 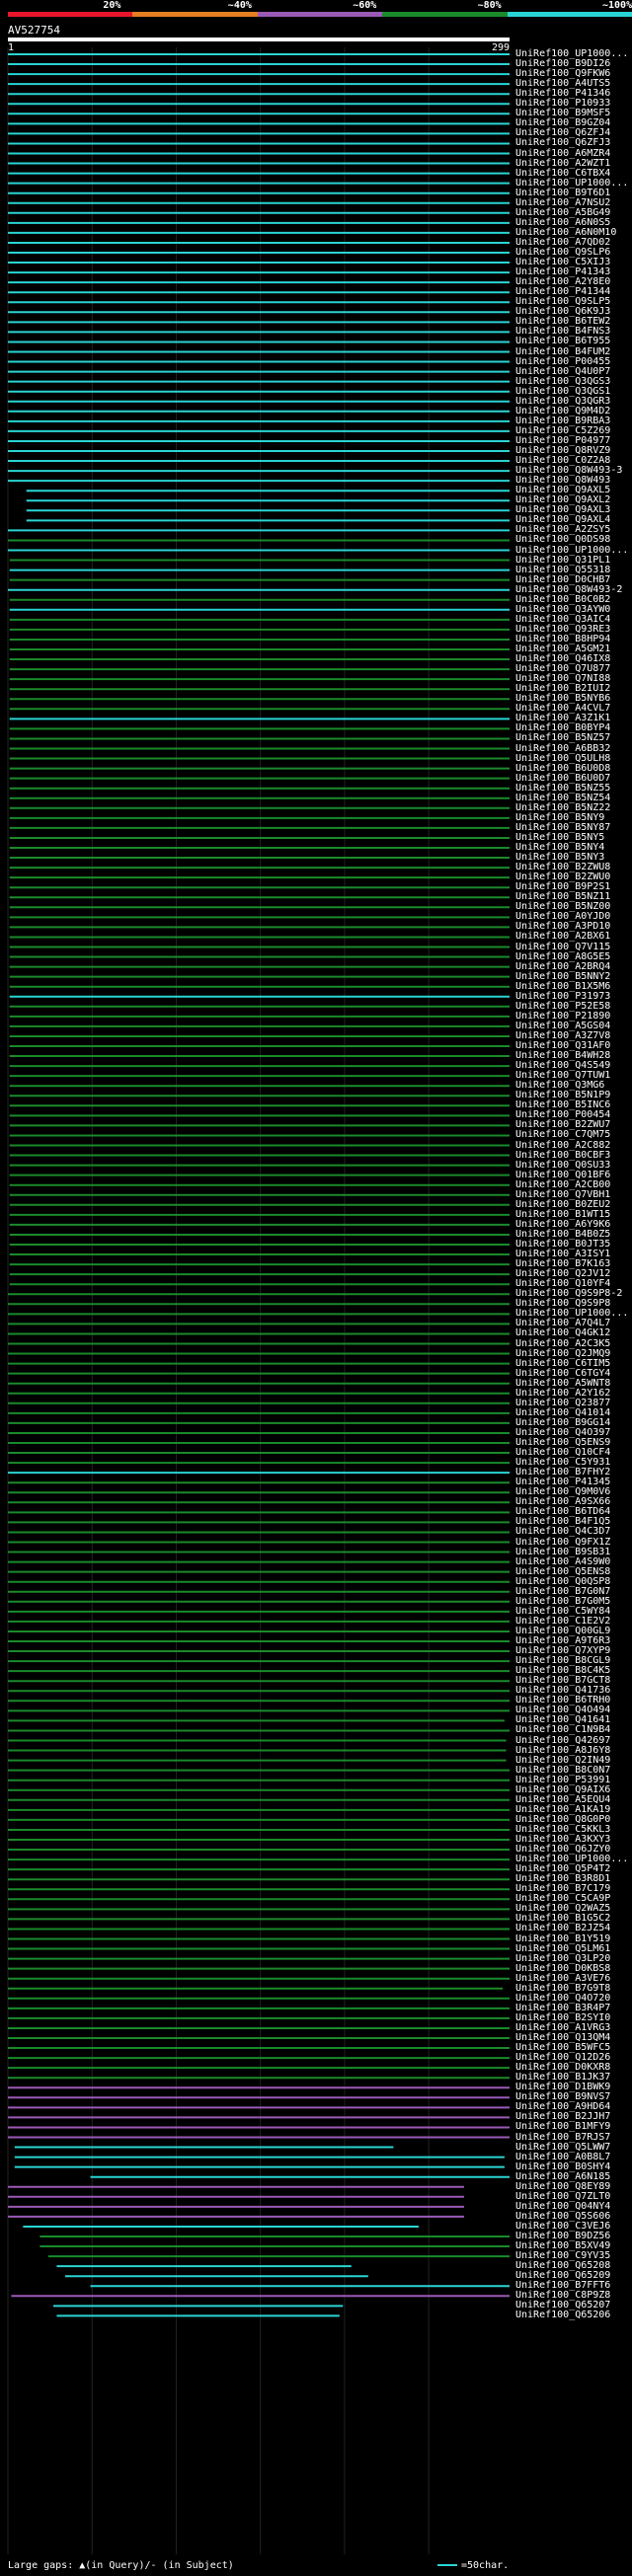 I want to click on hit-label: UniRef100_B5NZ57, so click(x=562, y=738).